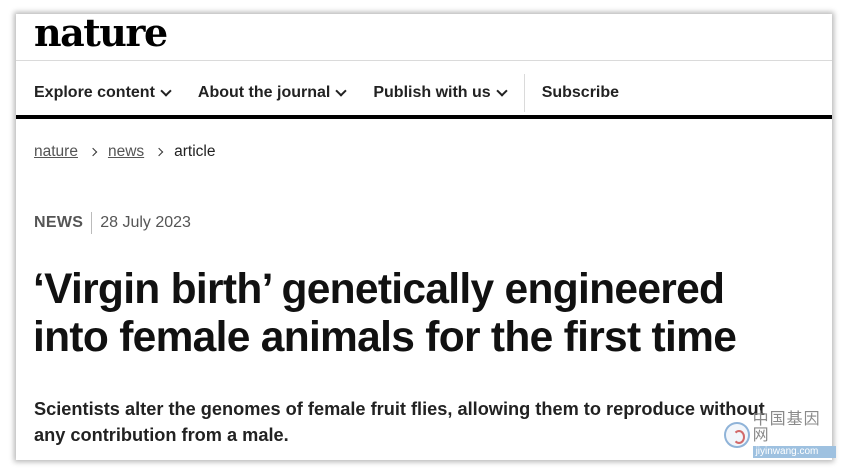 The image size is (850, 474). What do you see at coordinates (145, 222) in the screenshot?
I see `article-date: 28 July 2023` at bounding box center [145, 222].